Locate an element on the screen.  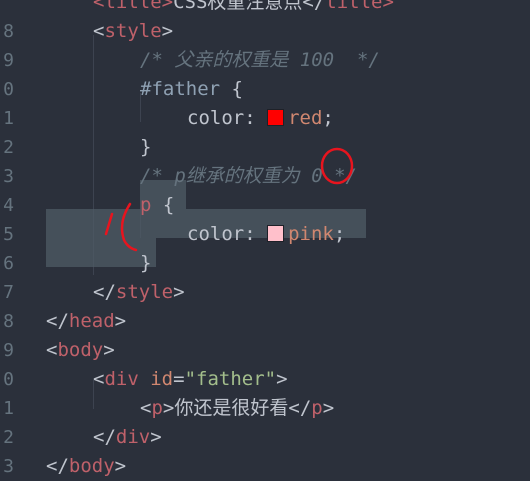
code-line: <style> is located at coordinates (133, 31).